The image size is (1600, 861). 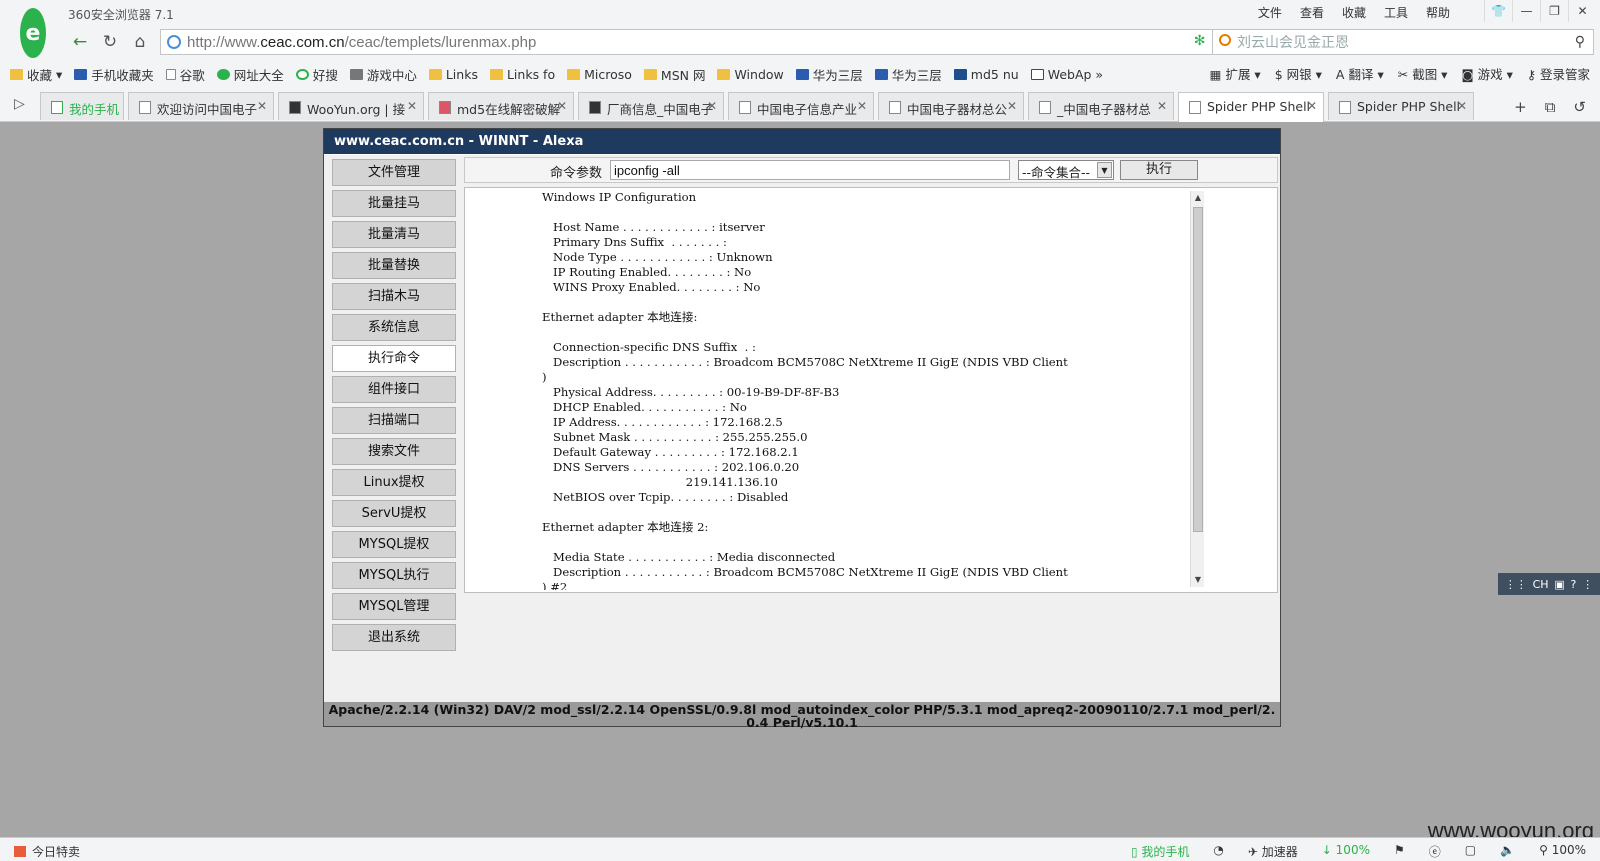 What do you see at coordinates (394, 513) in the screenshot?
I see `sidebar-item-servu-privesc: ServU提权` at bounding box center [394, 513].